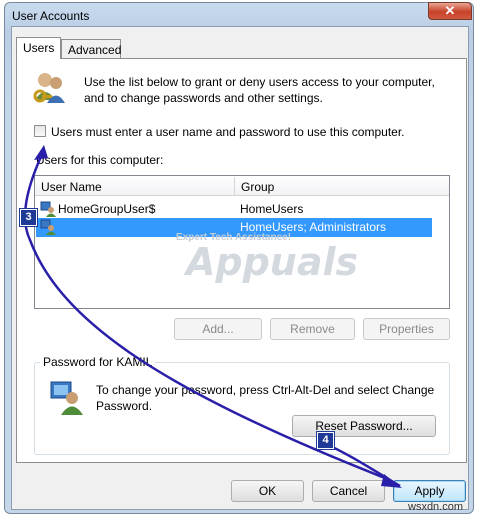  What do you see at coordinates (325, 440) in the screenshot?
I see `step-4-badge: 4` at bounding box center [325, 440].